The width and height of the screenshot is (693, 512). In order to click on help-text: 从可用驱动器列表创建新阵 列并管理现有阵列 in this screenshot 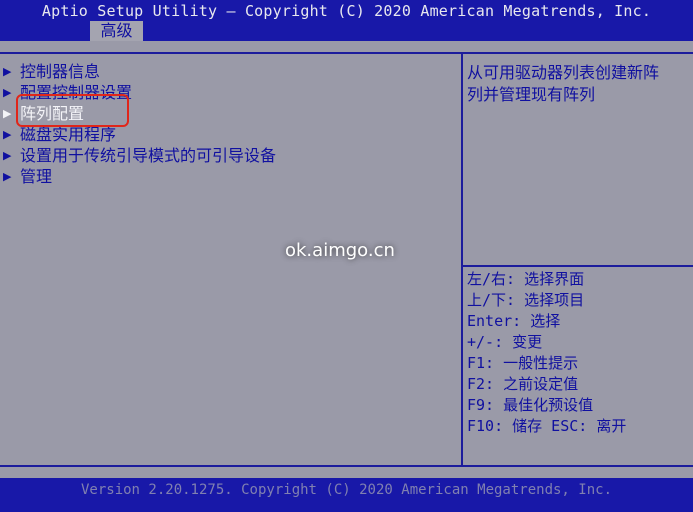, I will do `click(576, 84)`.